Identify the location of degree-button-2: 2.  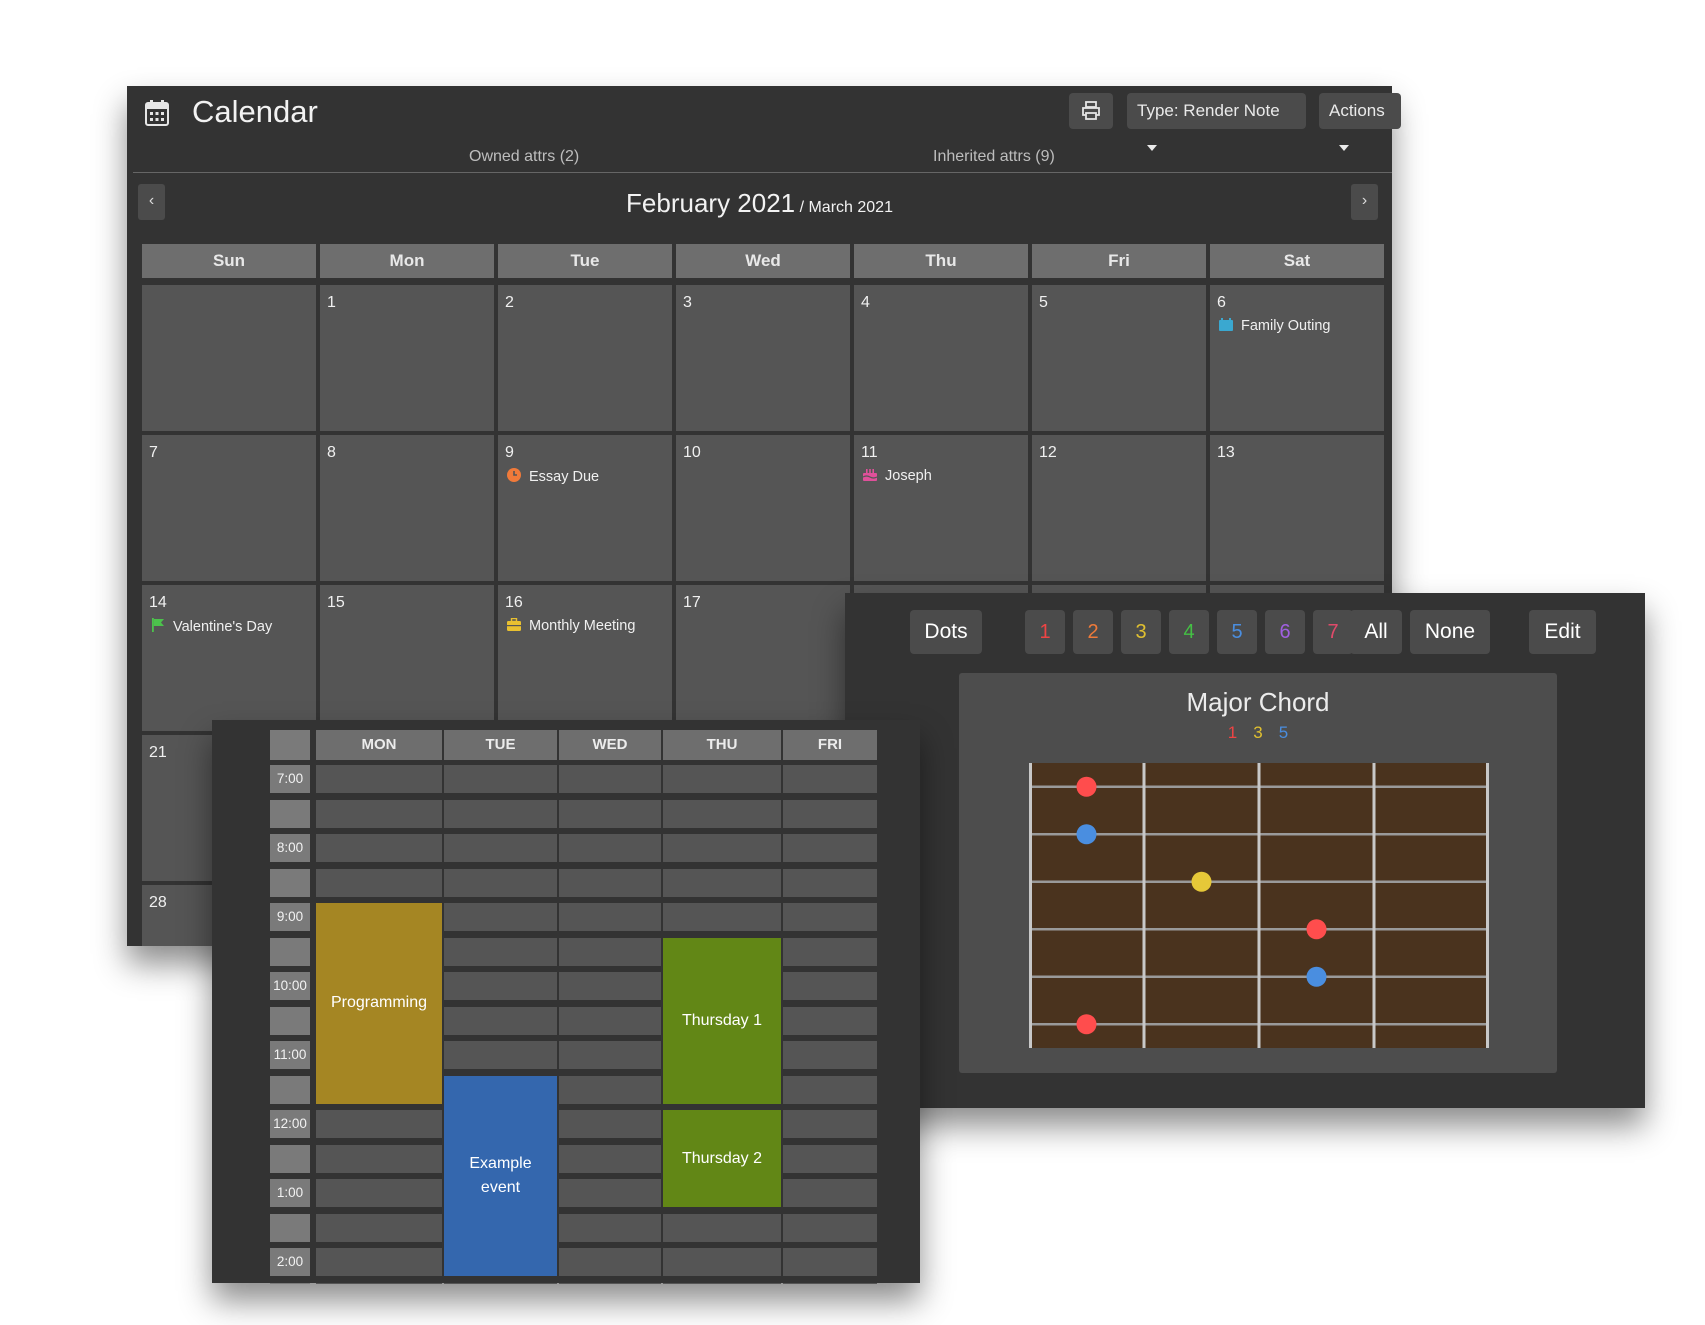
(1093, 632).